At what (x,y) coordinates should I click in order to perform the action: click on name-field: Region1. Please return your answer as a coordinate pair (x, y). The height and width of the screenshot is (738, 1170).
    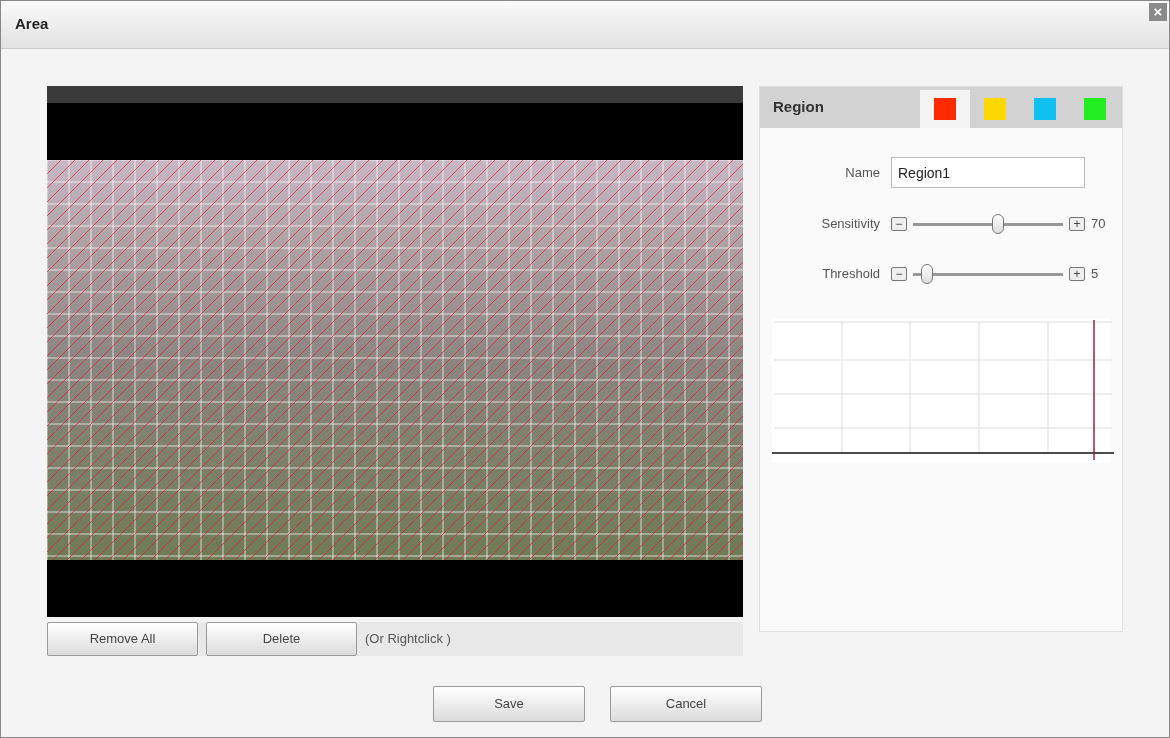
    Looking at the image, I should click on (988, 172).